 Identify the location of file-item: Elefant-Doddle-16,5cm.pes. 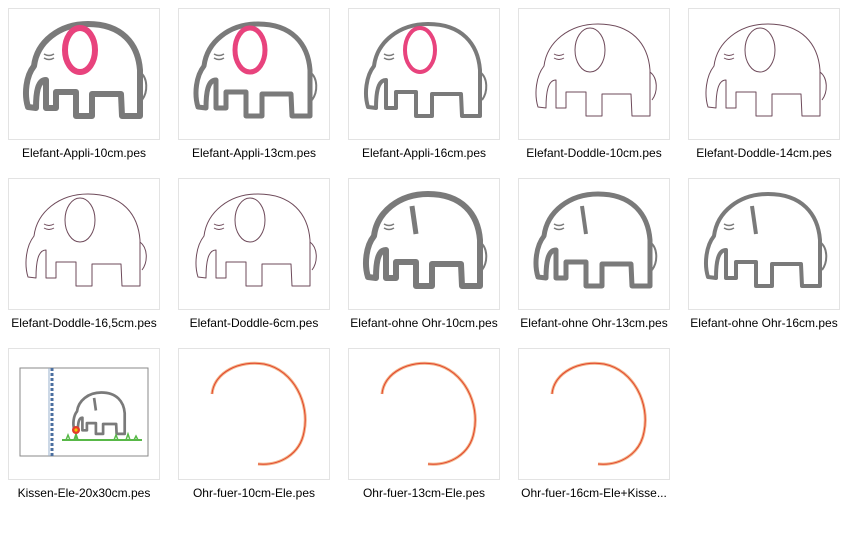
(84, 255).